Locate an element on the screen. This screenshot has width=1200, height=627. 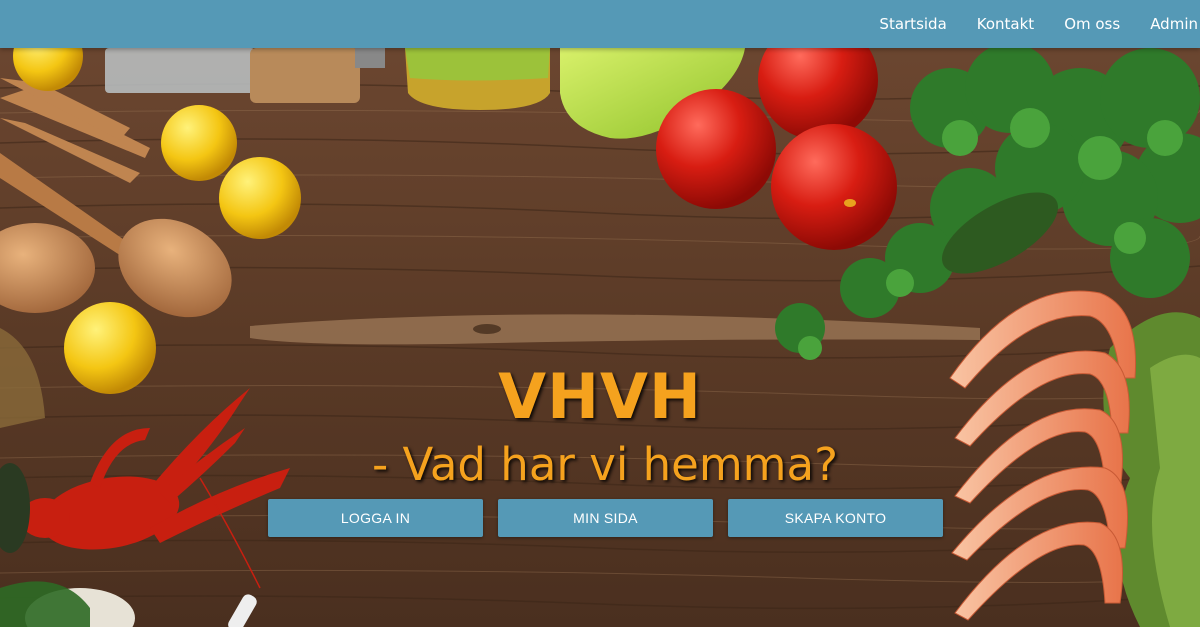
nav-link-kontakt: Kontakt is located at coordinates (1005, 24).